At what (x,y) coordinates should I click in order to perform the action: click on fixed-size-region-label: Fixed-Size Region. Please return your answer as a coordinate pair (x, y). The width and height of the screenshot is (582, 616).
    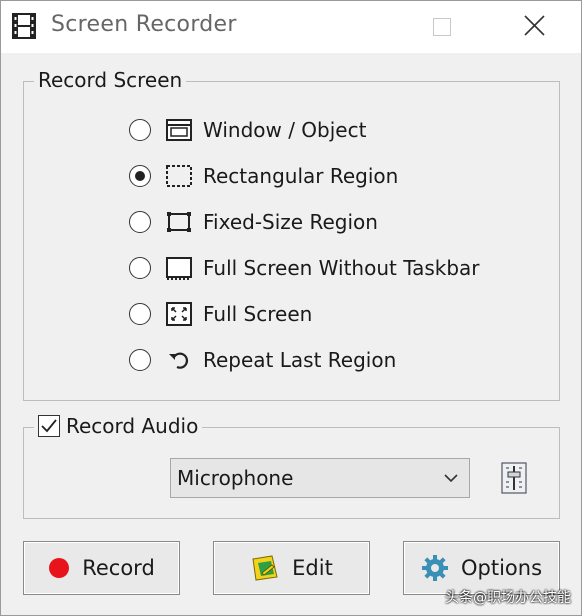
    Looking at the image, I should click on (290, 222).